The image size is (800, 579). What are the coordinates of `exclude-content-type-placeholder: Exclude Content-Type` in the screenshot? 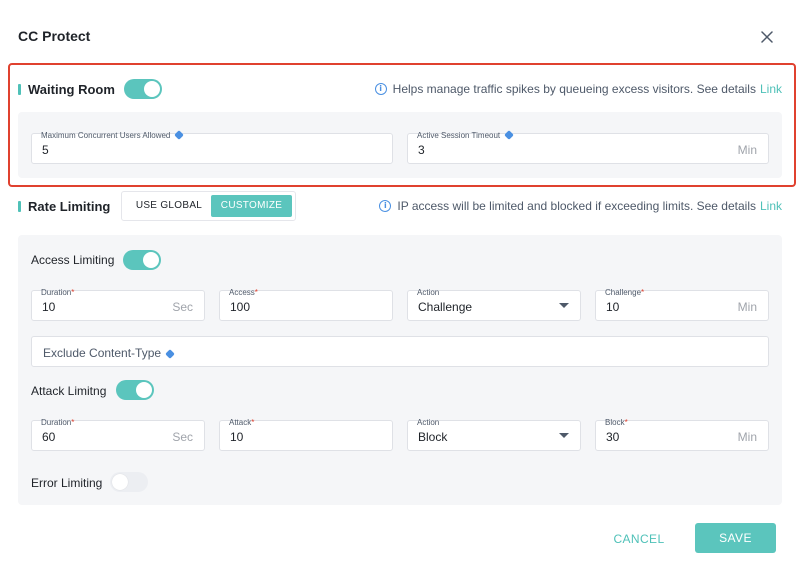 It's located at (109, 353).